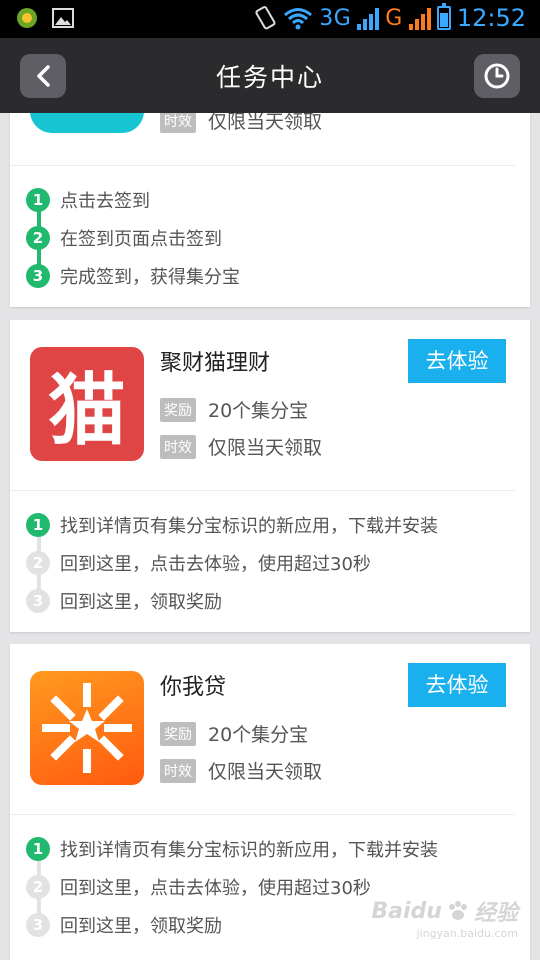 Image resolution: width=540 pixels, height=960 pixels. I want to click on app-notification-icon, so click(27, 18).